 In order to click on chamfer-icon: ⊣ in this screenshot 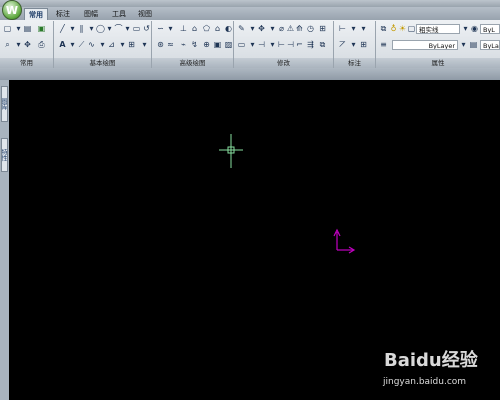, I will do `click(290, 44)`.